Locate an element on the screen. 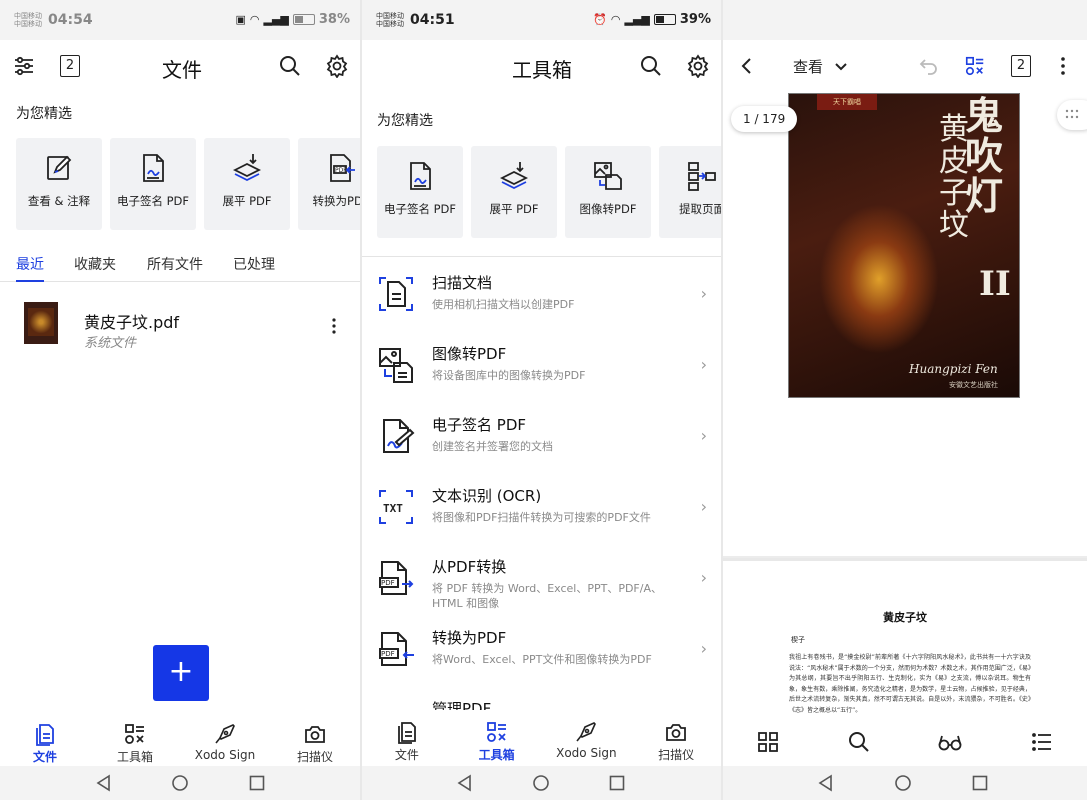 Image resolution: width=1087 pixels, height=800 pixels. tool-subtitle: 将设备图库中的图像转换为PDF is located at coordinates (509, 375).